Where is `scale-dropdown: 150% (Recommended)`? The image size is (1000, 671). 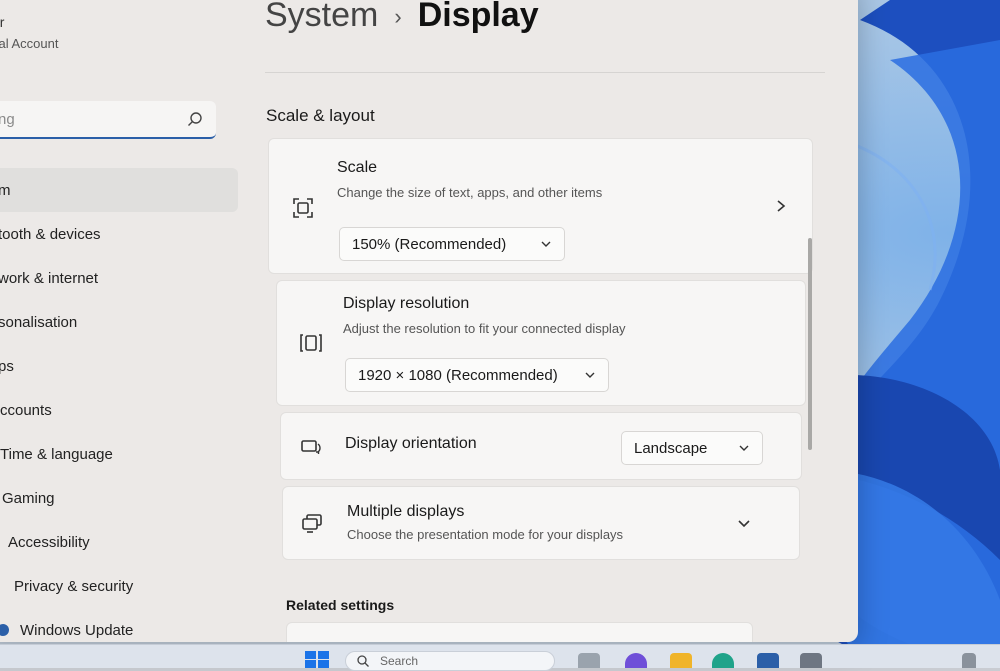 scale-dropdown: 150% (Recommended) is located at coordinates (452, 244).